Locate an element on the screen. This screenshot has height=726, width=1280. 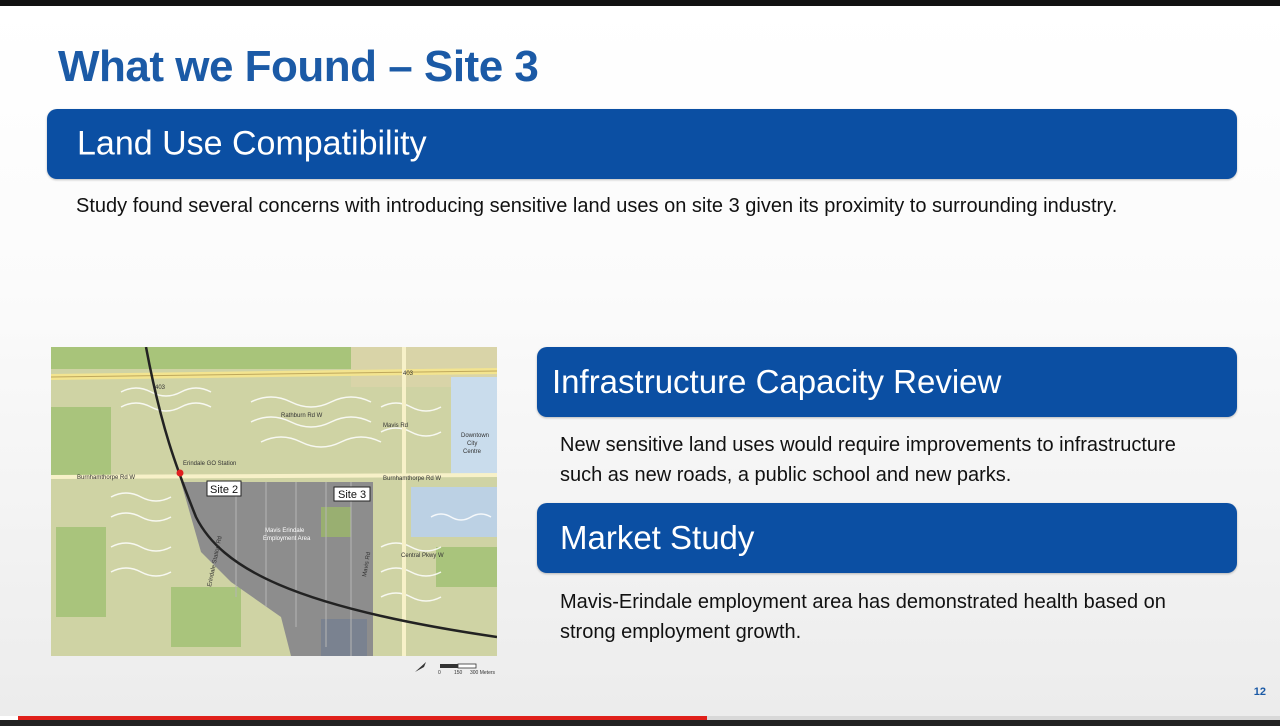
section-heading: Land Use Compatibility is located at coordinates (252, 143).